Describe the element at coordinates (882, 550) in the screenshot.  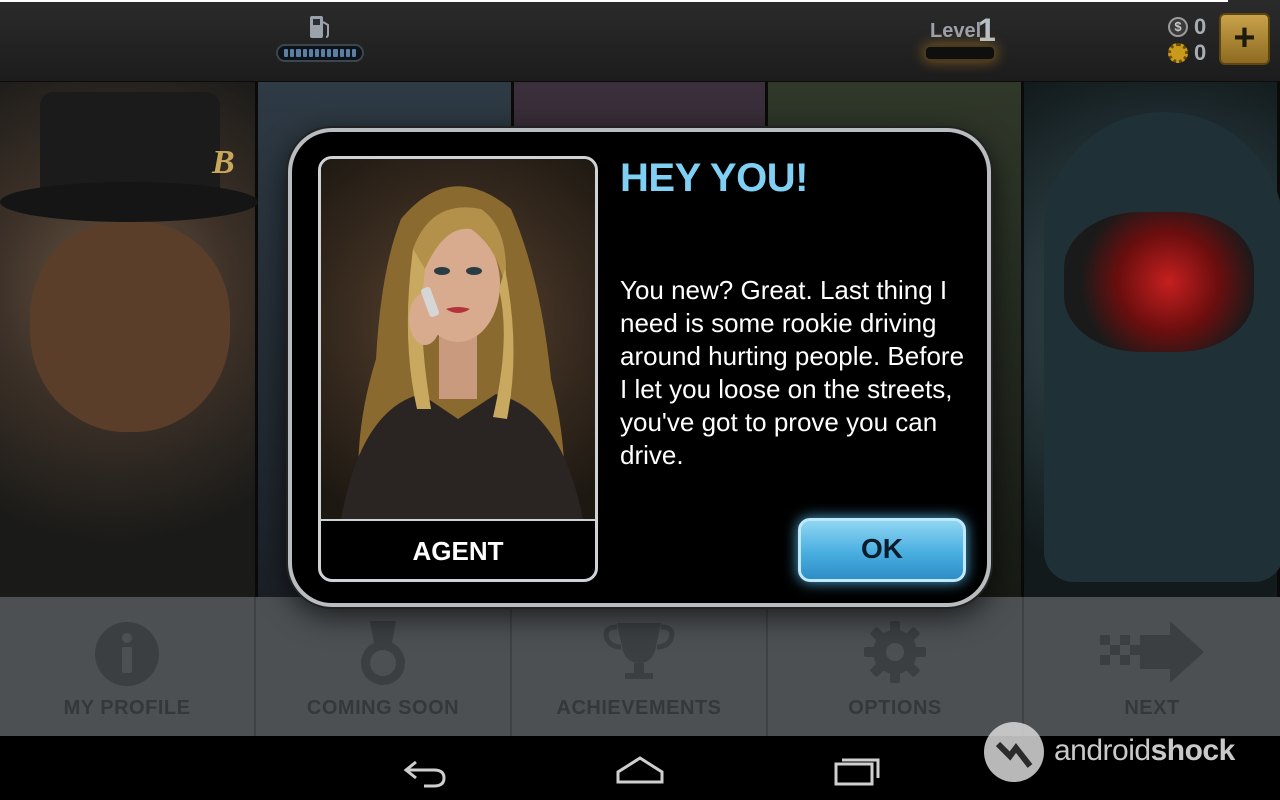
I see `ok-button: OK` at that location.